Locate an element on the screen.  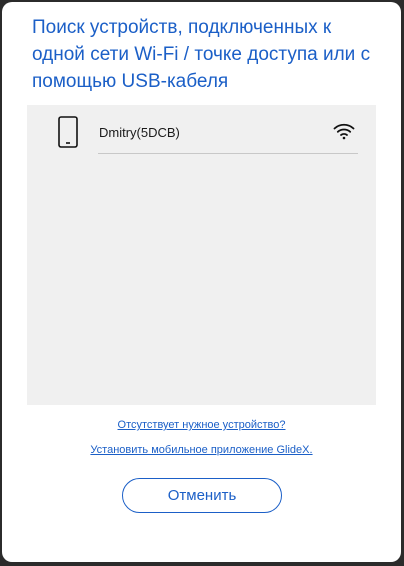
missing-device-link: Отсутствует нужное устройство? is located at coordinates (201, 425).